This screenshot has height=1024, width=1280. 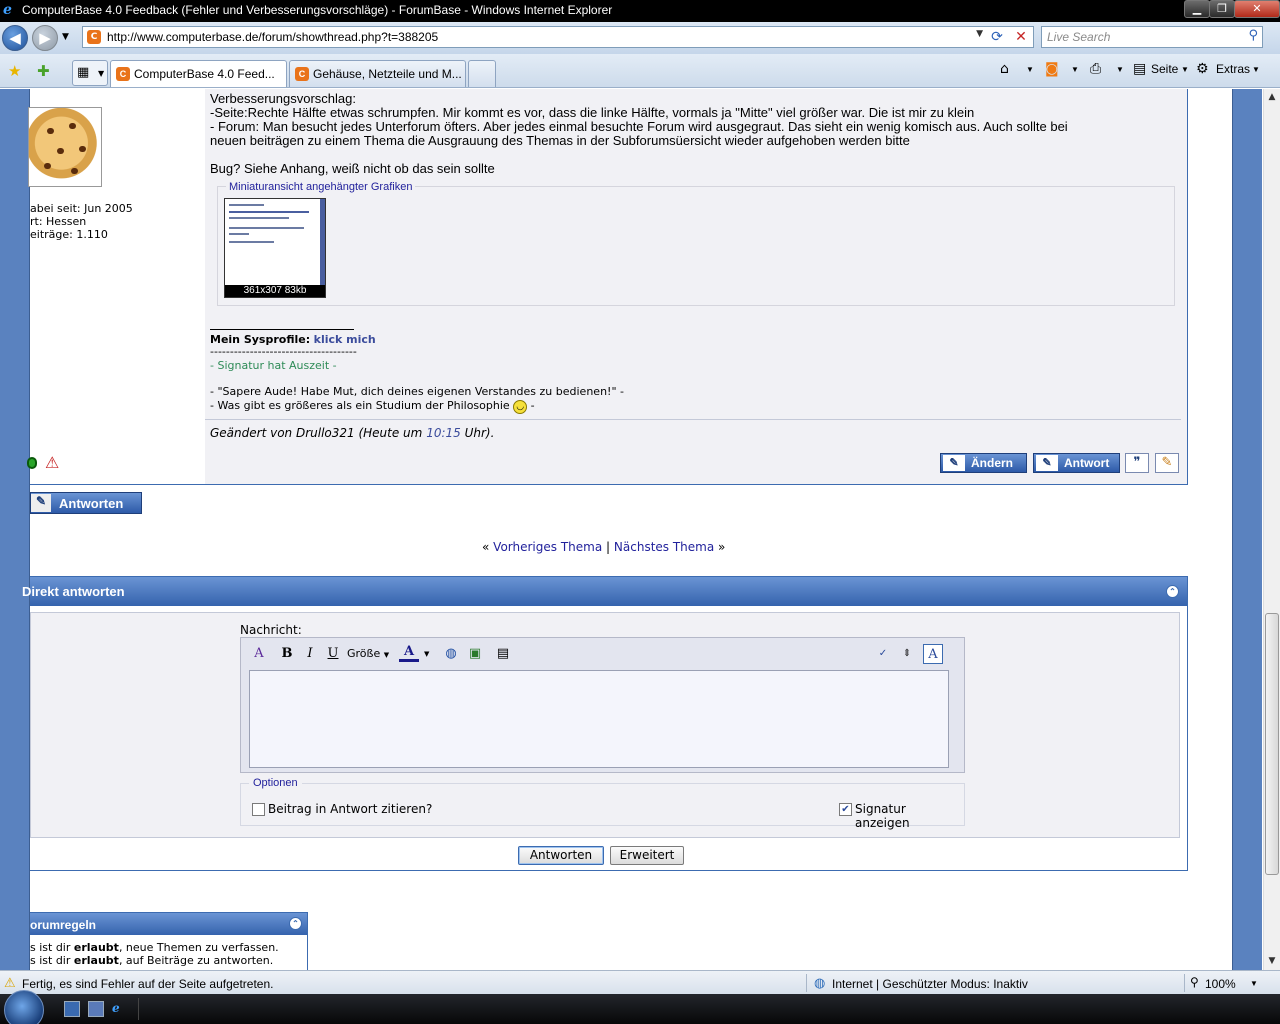 What do you see at coordinates (1197, 9) in the screenshot?
I see `minimize-button: ▁` at bounding box center [1197, 9].